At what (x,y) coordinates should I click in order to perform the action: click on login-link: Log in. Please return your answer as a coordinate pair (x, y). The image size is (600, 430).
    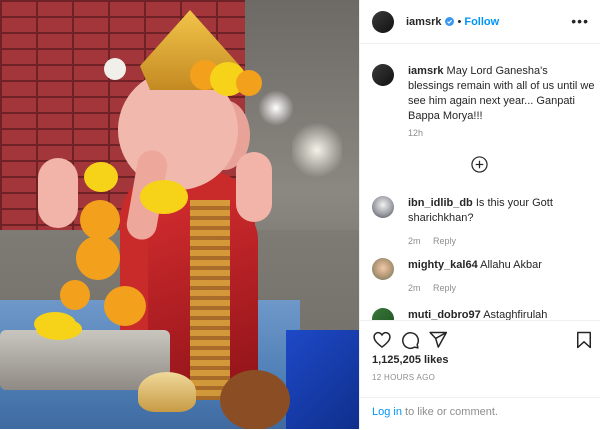
    Looking at the image, I should click on (387, 412).